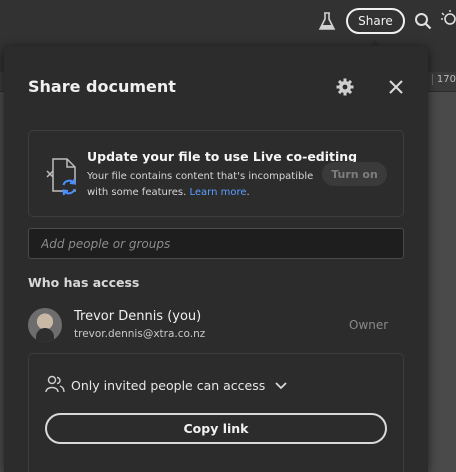 The height and width of the screenshot is (472, 456). Describe the element at coordinates (327, 21) in the screenshot. I see `beaker-icon` at that location.